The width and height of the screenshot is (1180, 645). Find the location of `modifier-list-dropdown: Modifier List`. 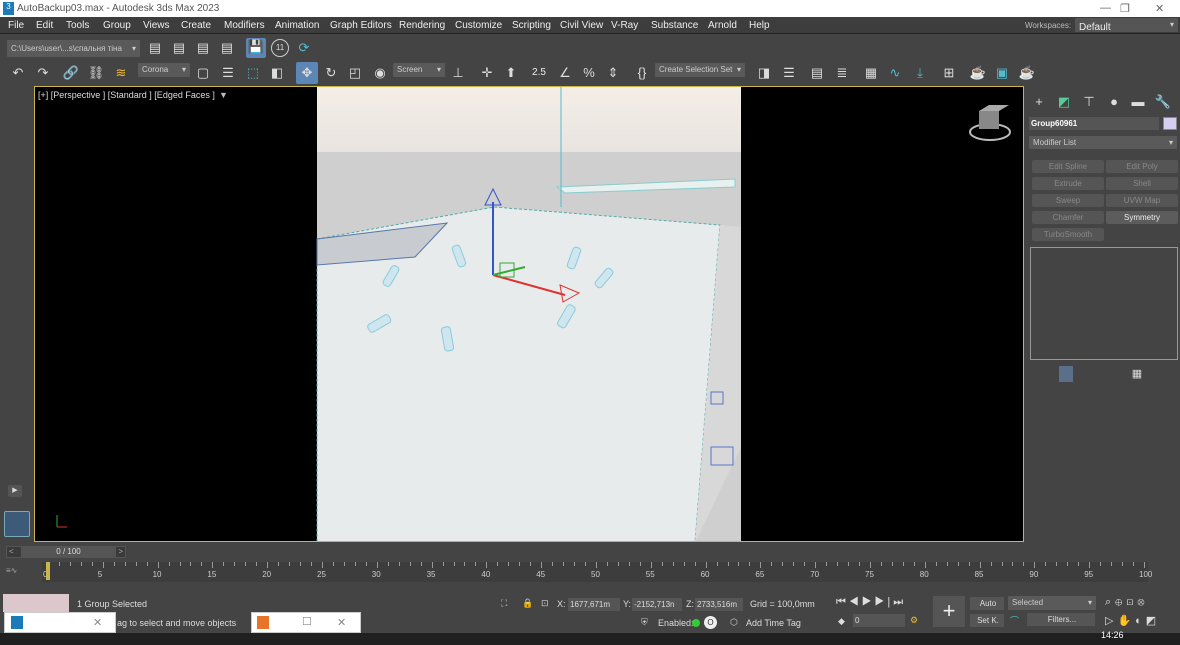

modifier-list-dropdown: Modifier List is located at coordinates (1103, 142).